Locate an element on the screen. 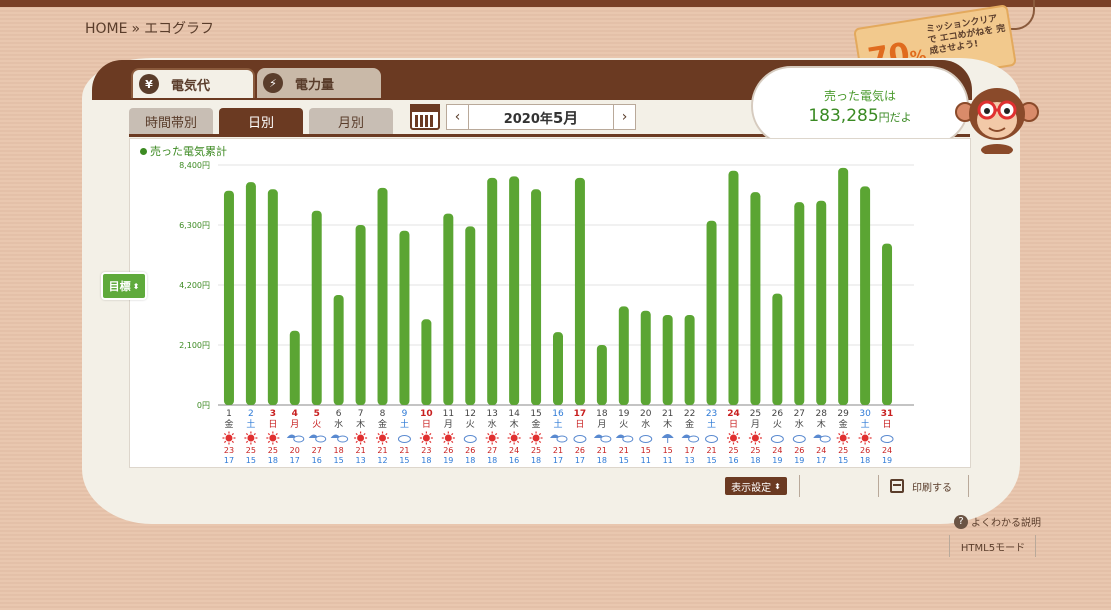 Image resolution: width=1111 pixels, height=610 pixels. x-tick-day: 13 is located at coordinates (491, 414).